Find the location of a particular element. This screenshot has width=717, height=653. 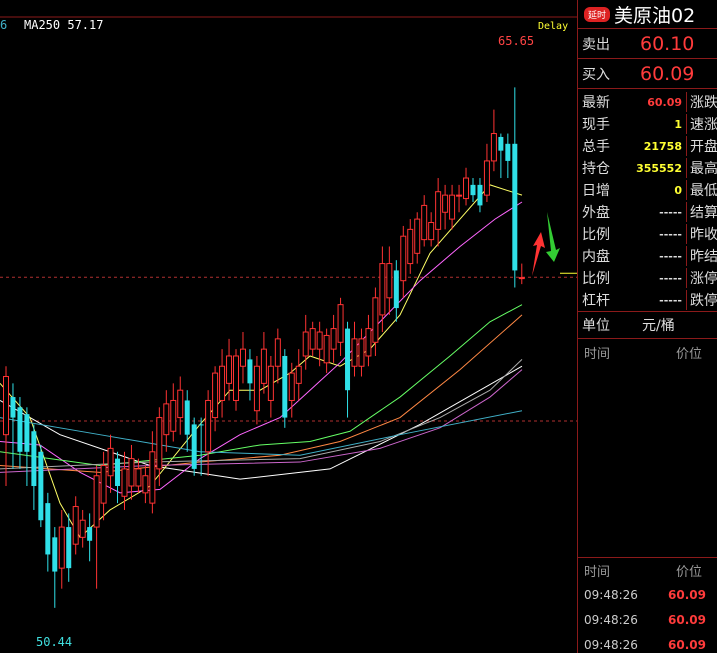

stat-value: 60.09 is located at coordinates (664, 102).